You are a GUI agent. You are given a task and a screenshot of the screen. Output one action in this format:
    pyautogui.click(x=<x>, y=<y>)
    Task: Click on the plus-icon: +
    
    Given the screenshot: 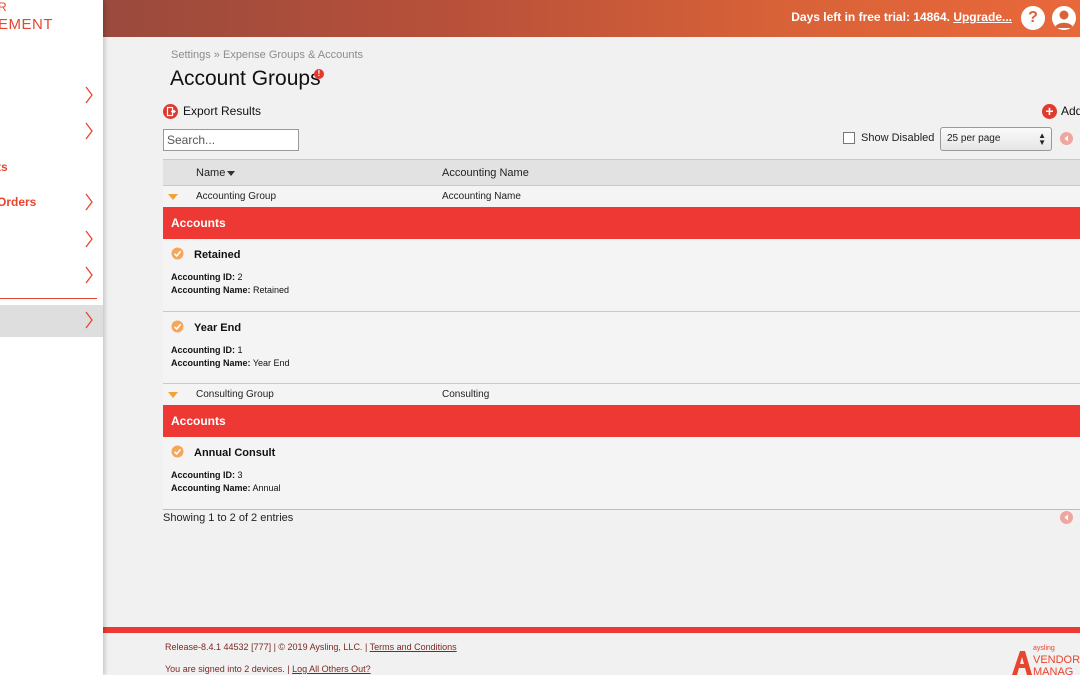 What is the action you would take?
    pyautogui.click(x=1049, y=111)
    